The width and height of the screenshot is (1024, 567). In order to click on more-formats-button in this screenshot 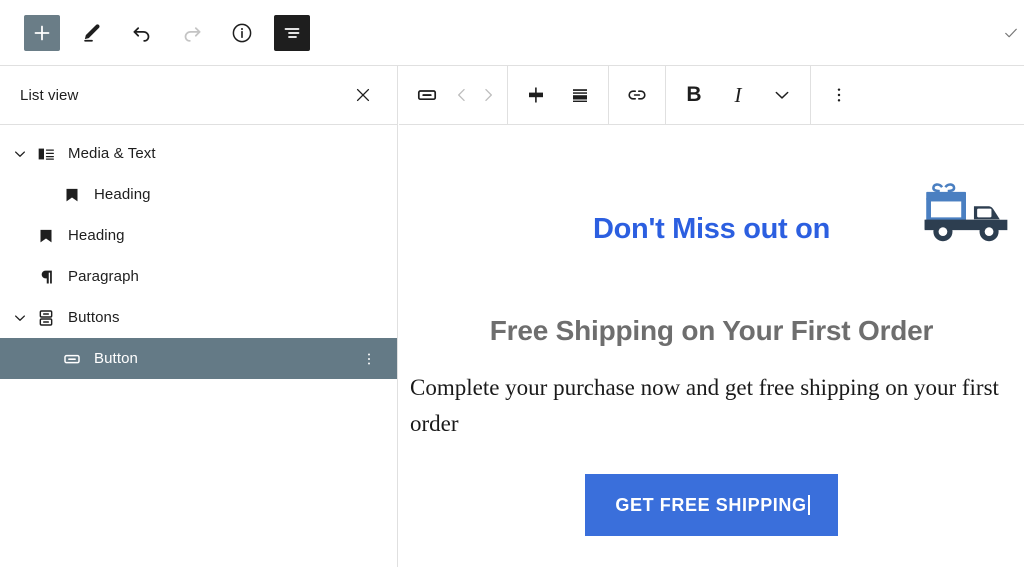, I will do `click(782, 95)`.